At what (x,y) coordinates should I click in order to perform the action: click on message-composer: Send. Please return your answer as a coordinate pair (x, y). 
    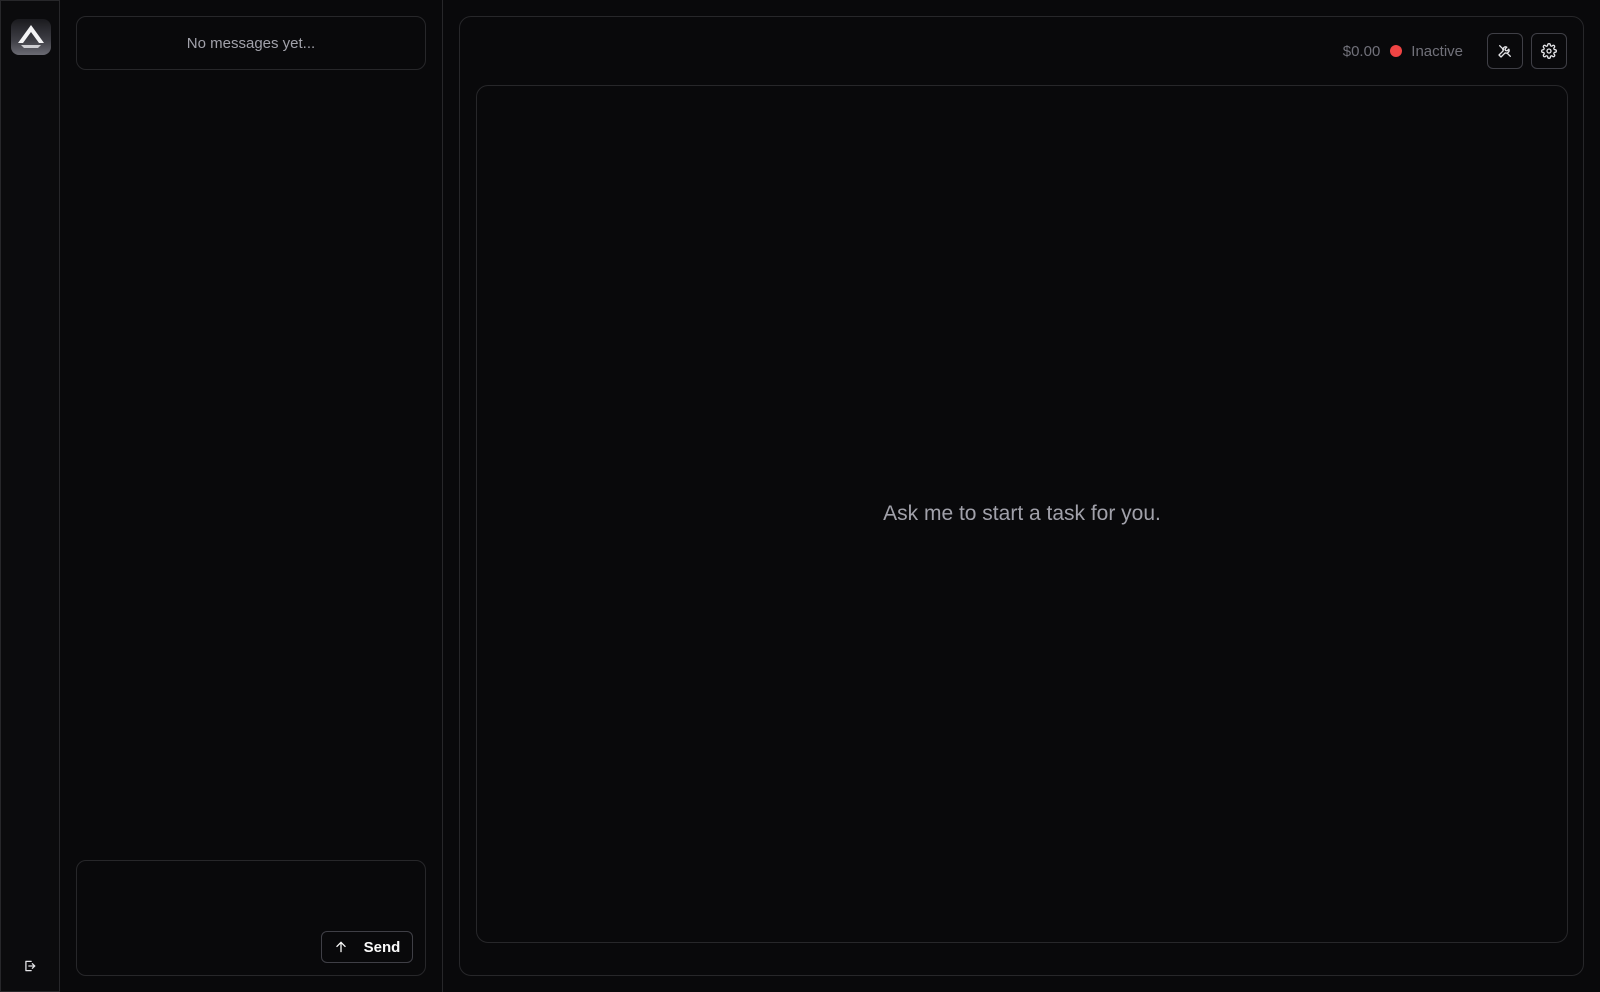
    Looking at the image, I should click on (251, 918).